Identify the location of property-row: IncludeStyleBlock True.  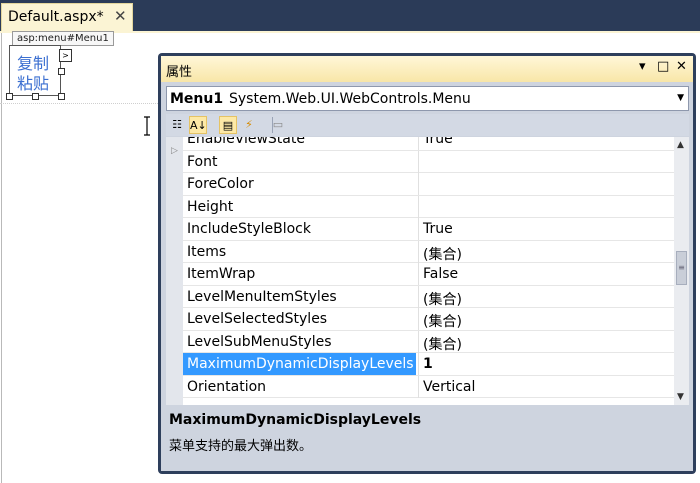
(428, 229).